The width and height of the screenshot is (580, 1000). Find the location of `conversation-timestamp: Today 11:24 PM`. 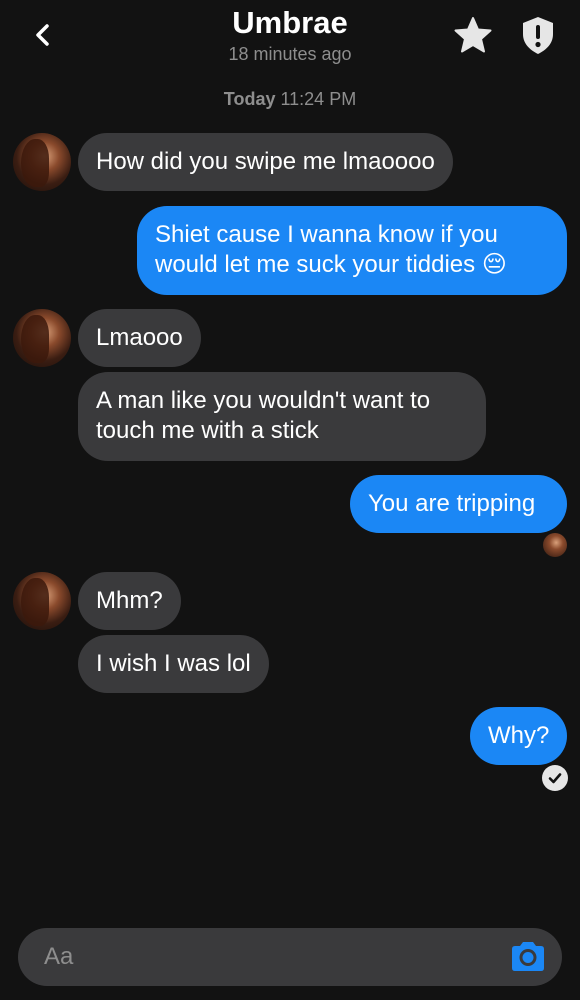

conversation-timestamp: Today 11:24 PM is located at coordinates (290, 99).